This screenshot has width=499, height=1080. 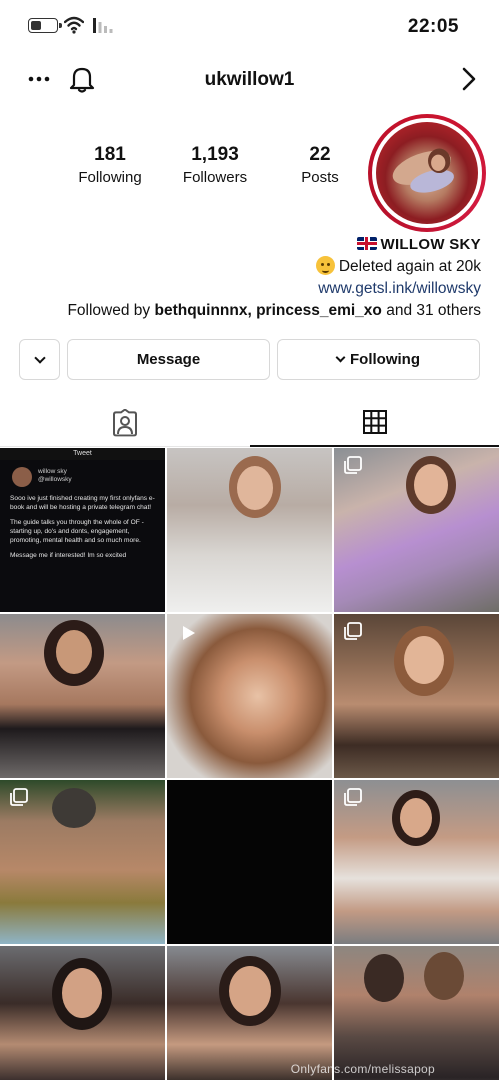 I want to click on following-button: Following, so click(x=378, y=359).